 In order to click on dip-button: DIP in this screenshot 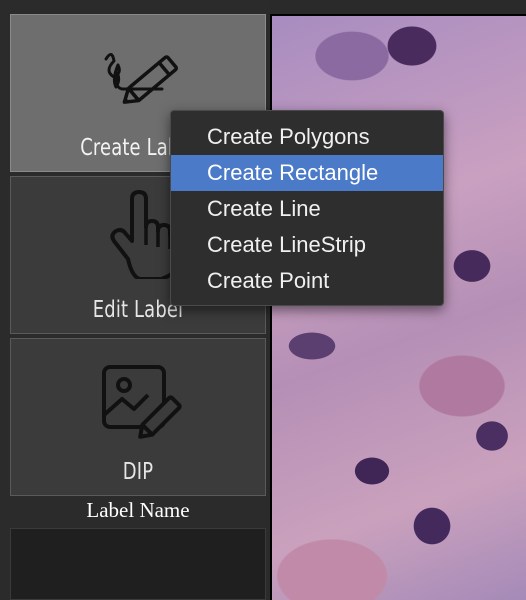, I will do `click(138, 417)`.